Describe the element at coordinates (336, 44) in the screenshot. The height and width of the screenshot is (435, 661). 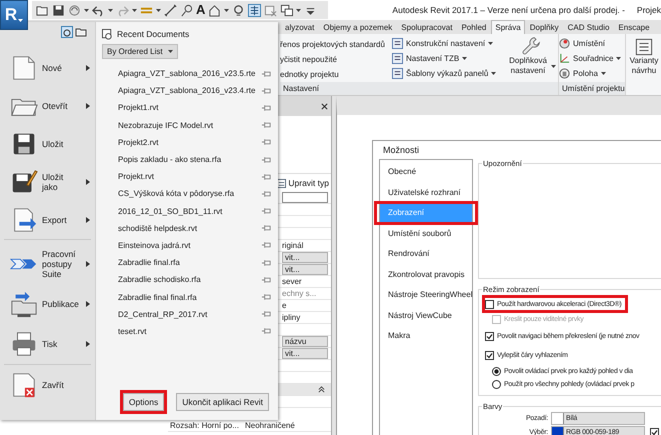
I see `ribbon-command: řenos projektových standardů` at that location.